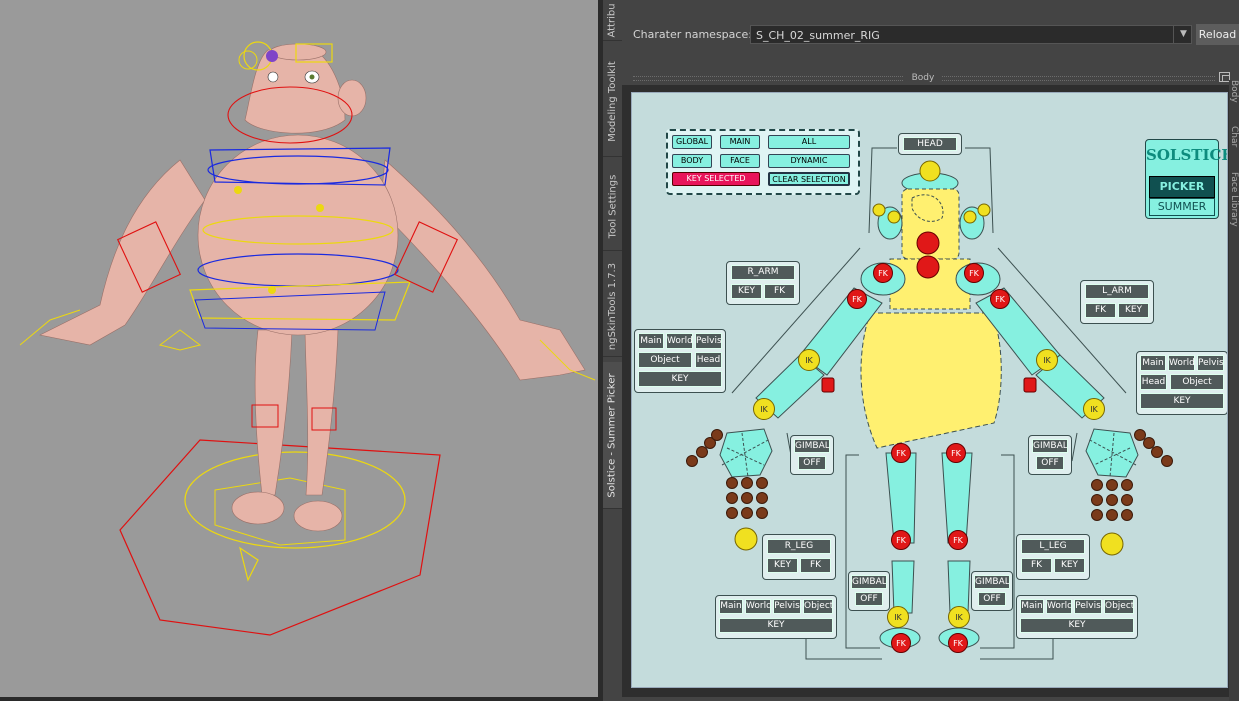 The width and height of the screenshot is (1239, 701). Describe the element at coordinates (812, 455) in the screenshot. I see `r-arm-gimbal-group: GIMBAL OFF` at that location.